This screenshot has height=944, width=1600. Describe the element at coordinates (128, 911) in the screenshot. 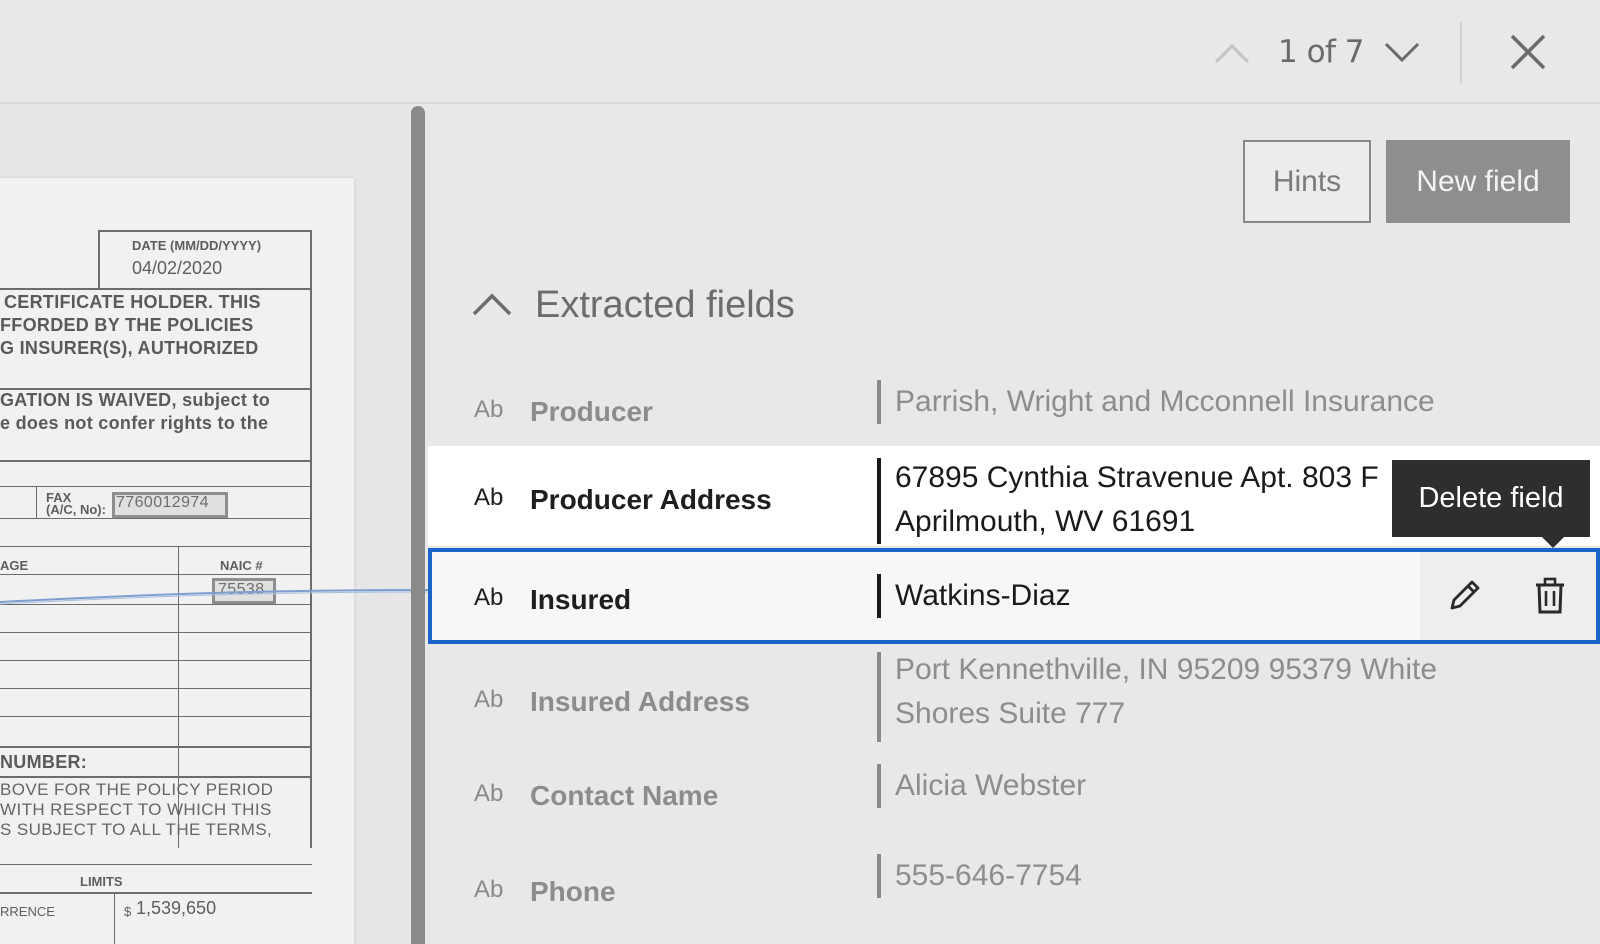

I see `currency-symbol: $` at that location.